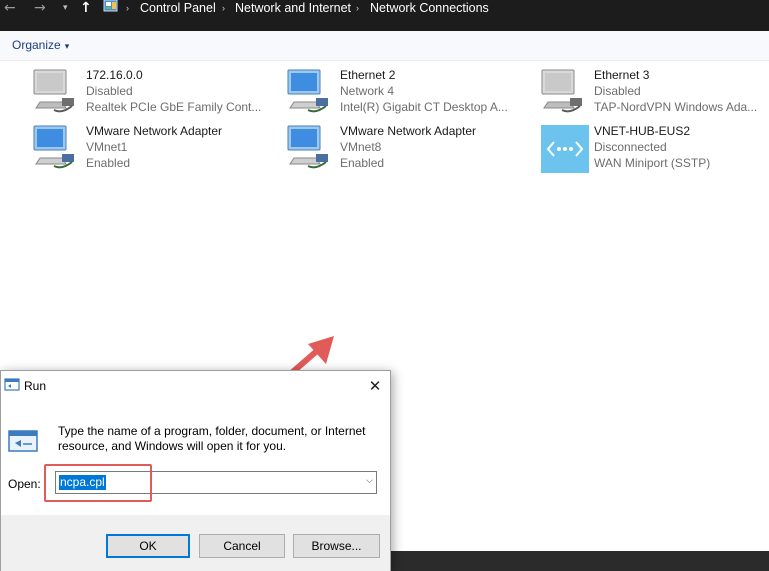 The height and width of the screenshot is (571, 769). What do you see at coordinates (12, 384) in the screenshot?
I see `run-app-icon` at bounding box center [12, 384].